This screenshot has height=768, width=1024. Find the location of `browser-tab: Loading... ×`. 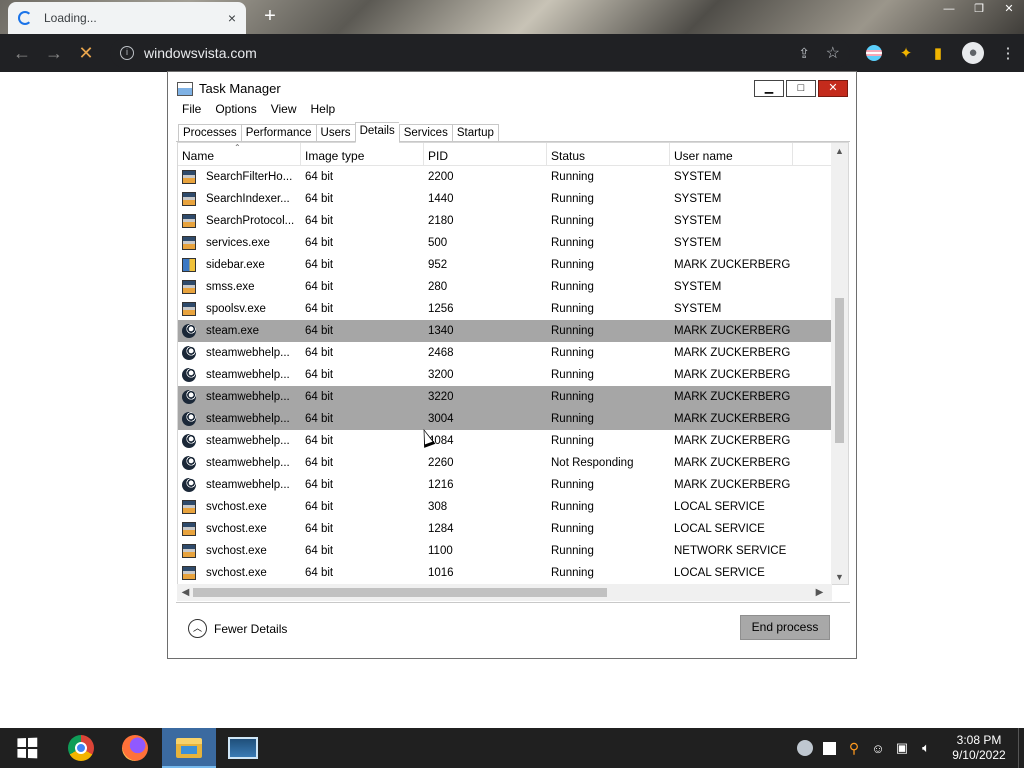

browser-tab: Loading... × is located at coordinates (127, 18).